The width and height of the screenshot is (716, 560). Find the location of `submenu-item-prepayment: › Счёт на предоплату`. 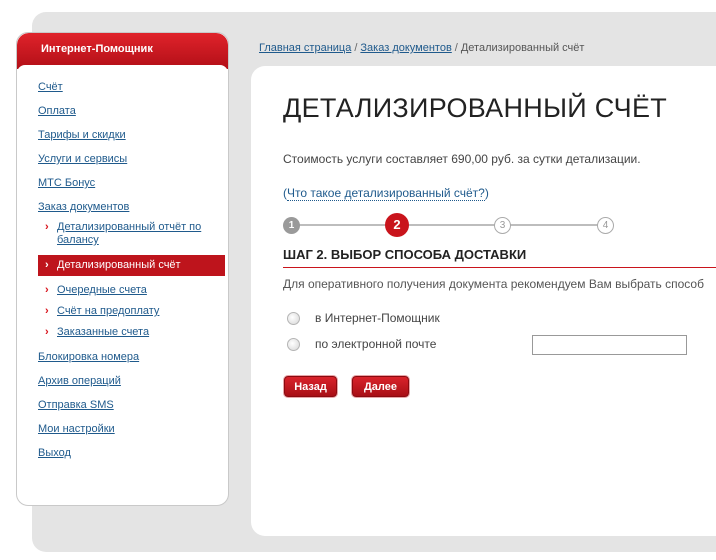

submenu-item-prepayment: › Счёт на предоплату is located at coordinates (122, 311).